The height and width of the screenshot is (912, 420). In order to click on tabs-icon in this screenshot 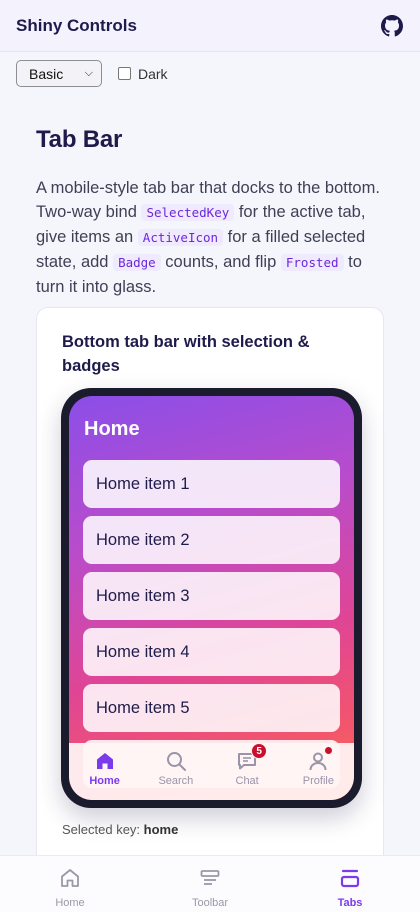, I will do `click(350, 879)`.